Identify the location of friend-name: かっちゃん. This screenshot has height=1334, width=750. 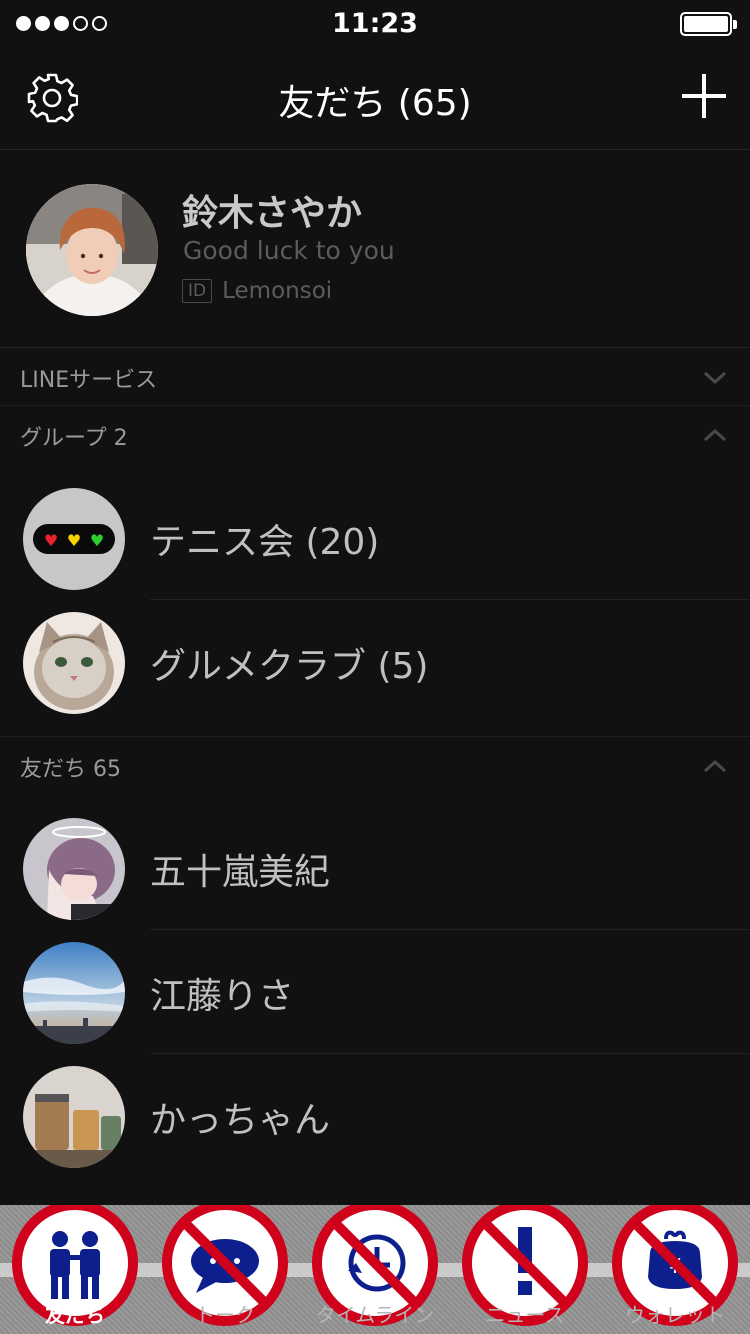
(240, 1120).